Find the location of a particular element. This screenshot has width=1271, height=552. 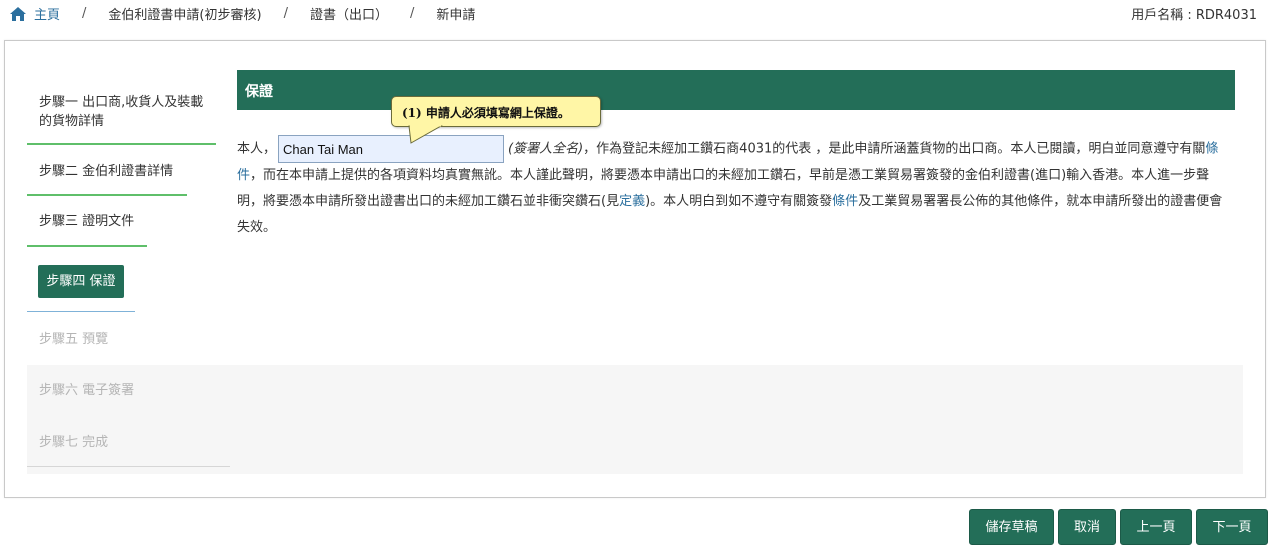

step-2-underline is located at coordinates (107, 195).